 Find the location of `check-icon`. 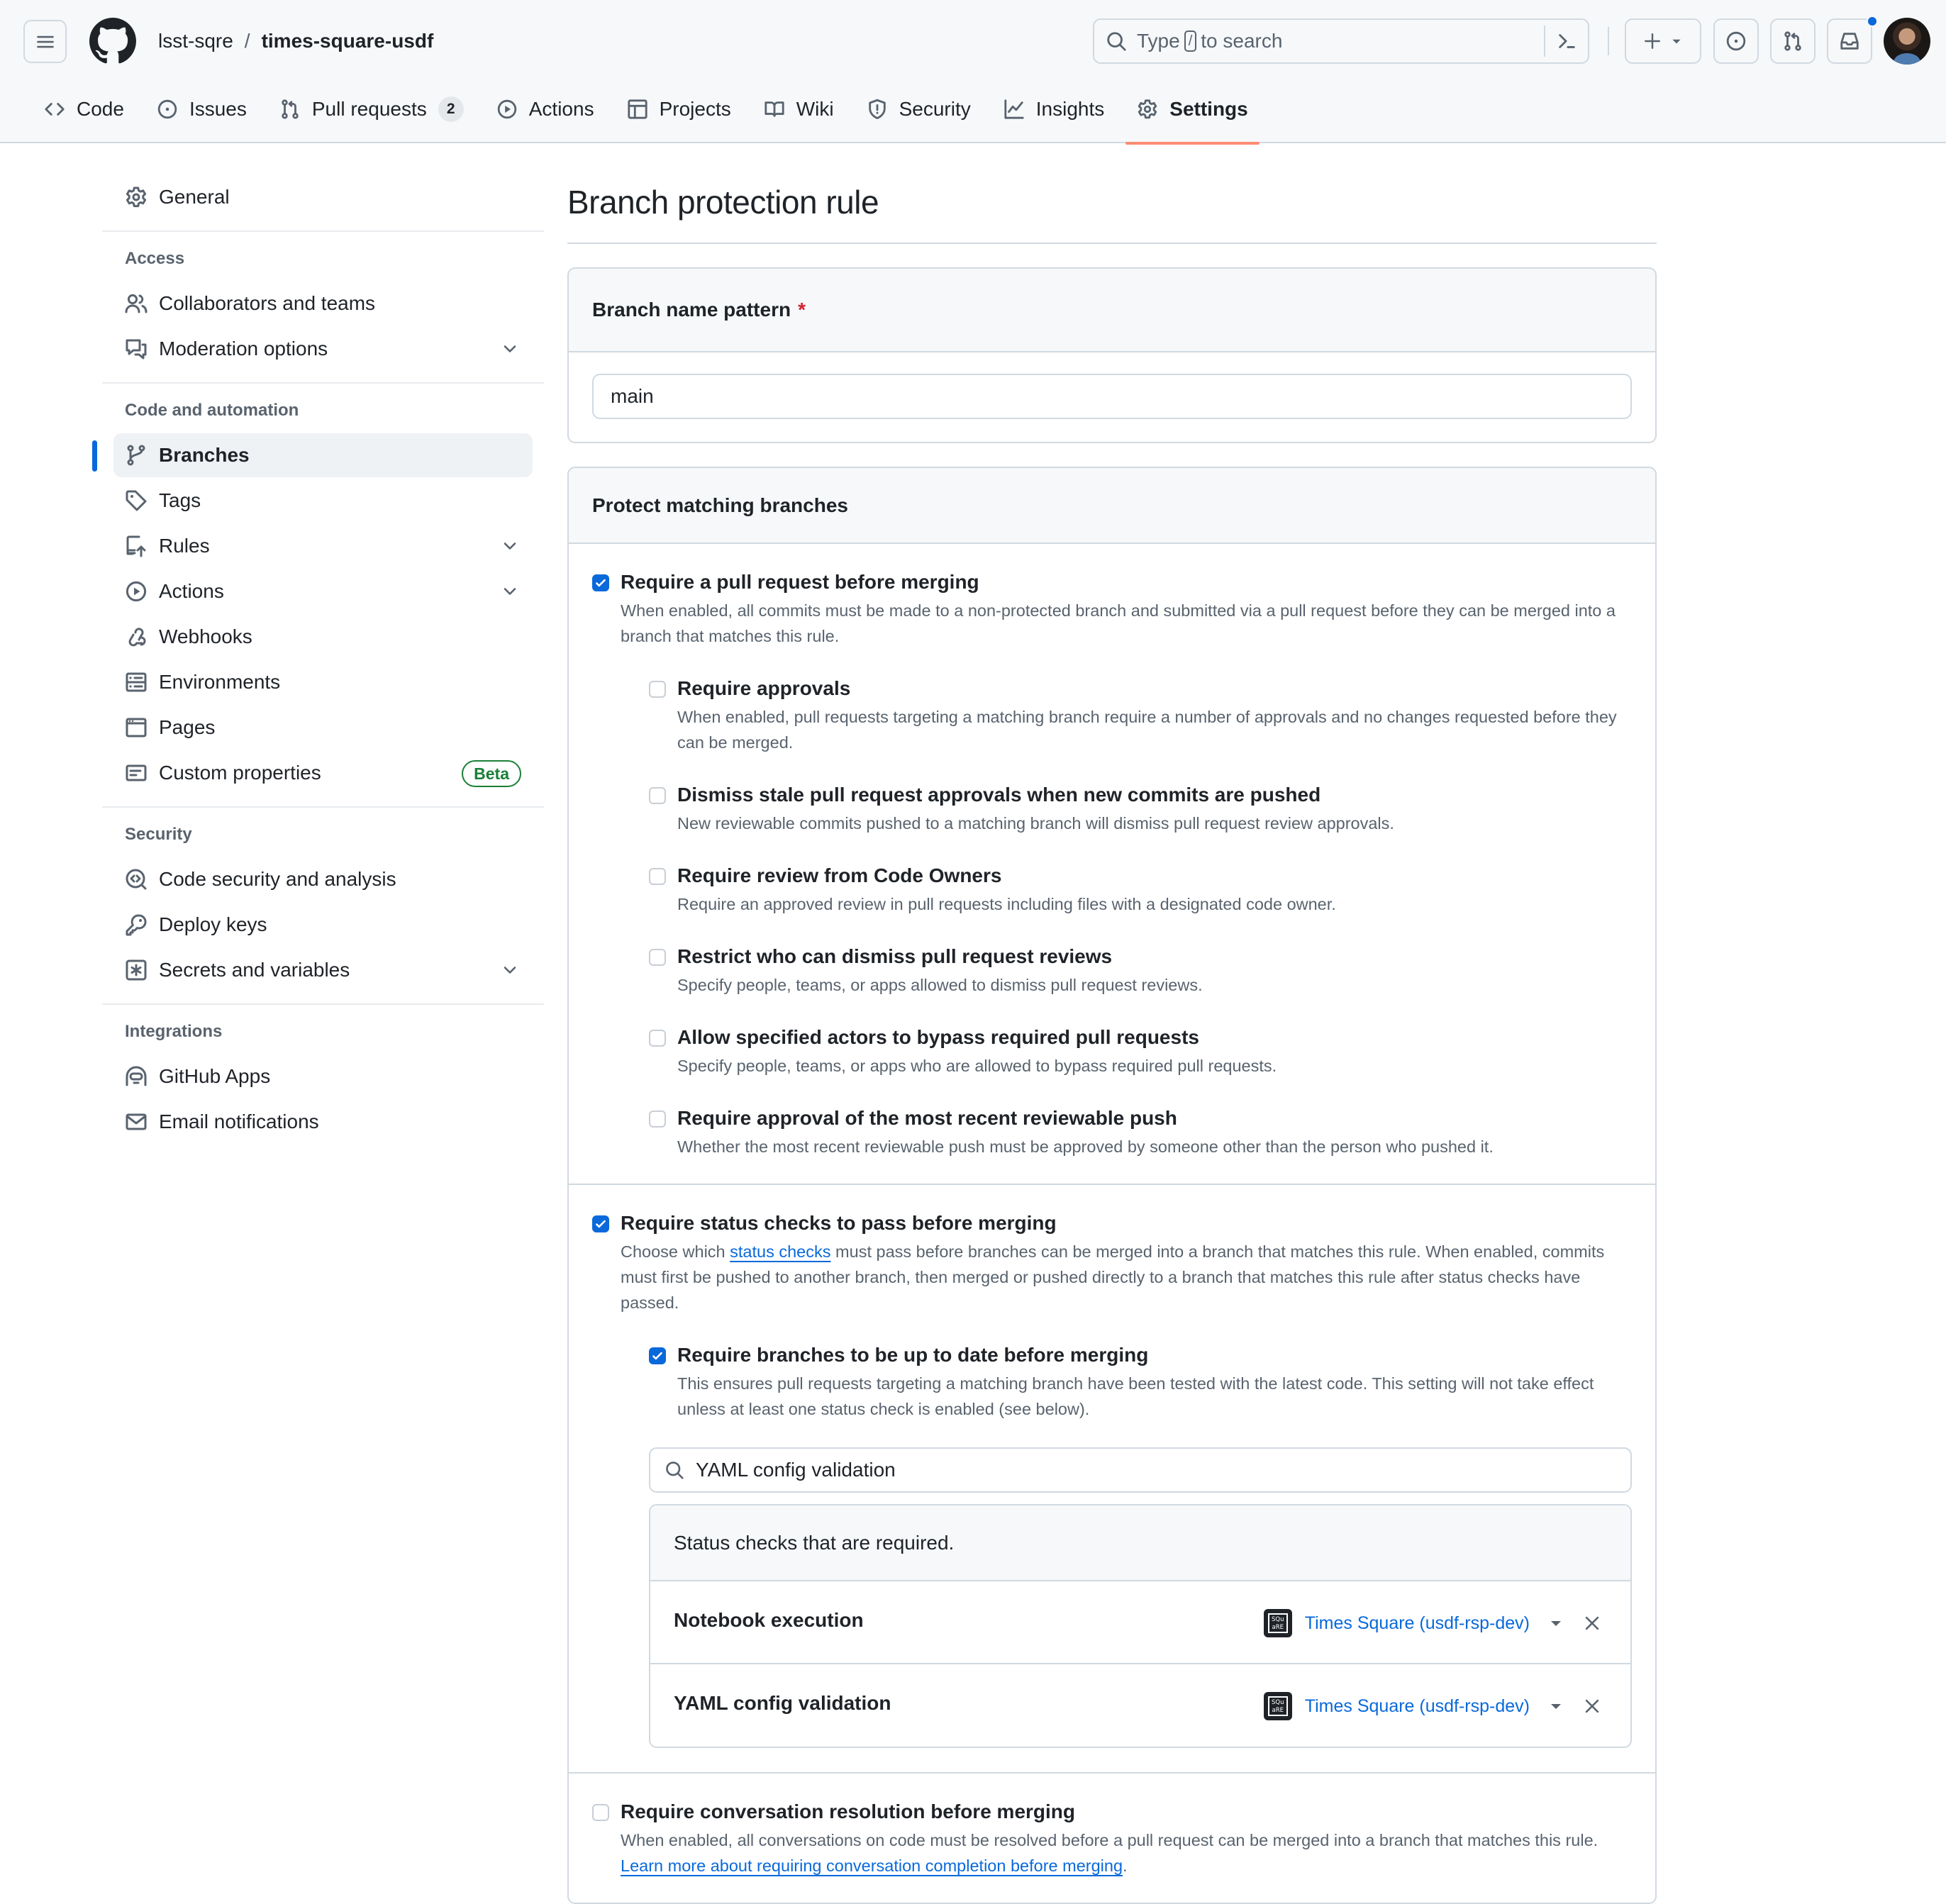

check-icon is located at coordinates (601, 583).